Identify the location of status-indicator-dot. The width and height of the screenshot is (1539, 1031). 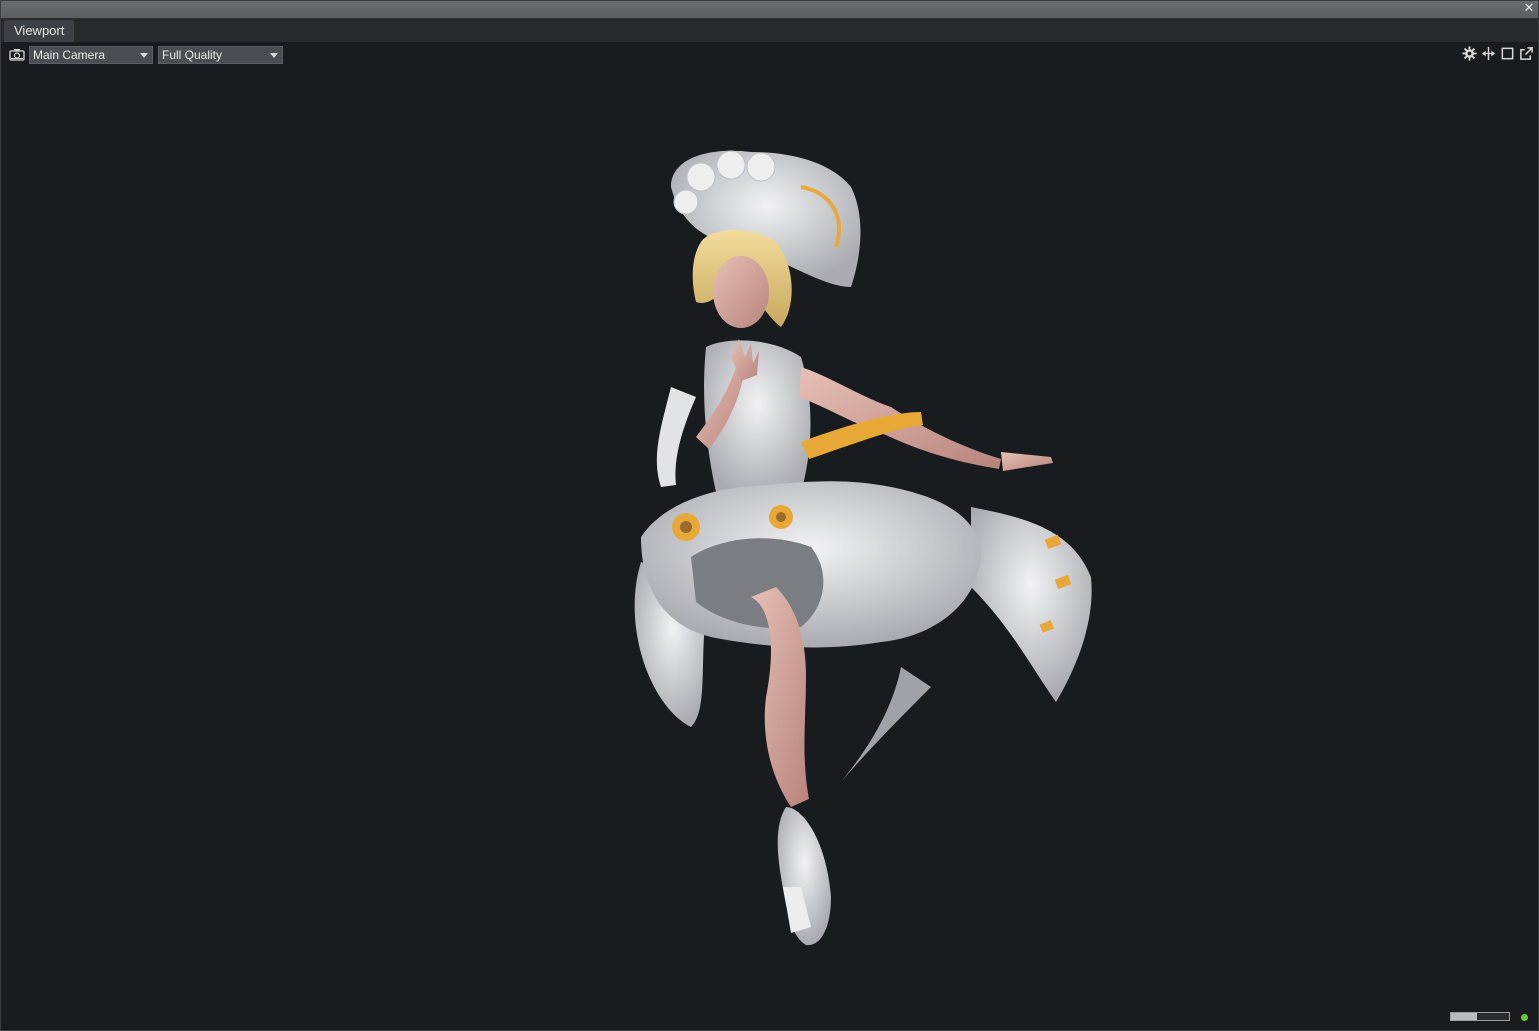
(1524, 1017).